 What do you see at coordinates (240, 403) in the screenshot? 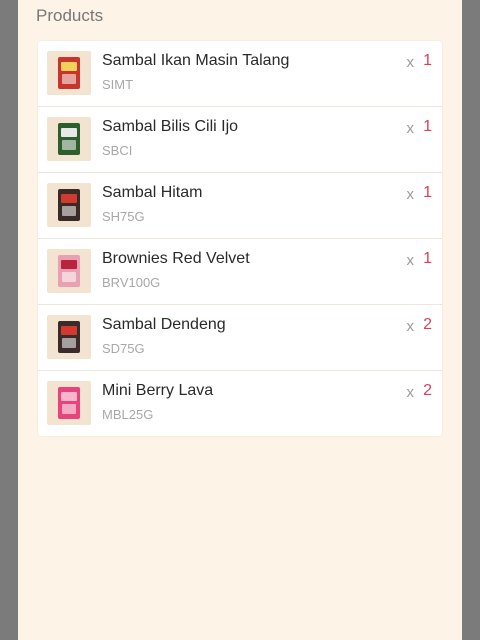
I see `product-row: Mini Berry Lava MBL25G x 2` at bounding box center [240, 403].